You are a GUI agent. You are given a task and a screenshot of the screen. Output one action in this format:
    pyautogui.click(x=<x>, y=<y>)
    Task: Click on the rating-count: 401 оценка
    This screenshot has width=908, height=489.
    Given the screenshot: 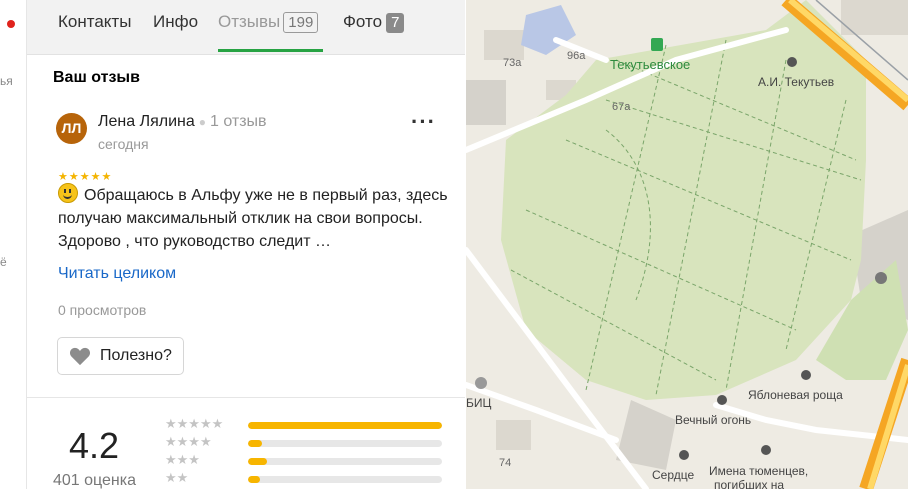 What is the action you would take?
    pyautogui.click(x=95, y=480)
    